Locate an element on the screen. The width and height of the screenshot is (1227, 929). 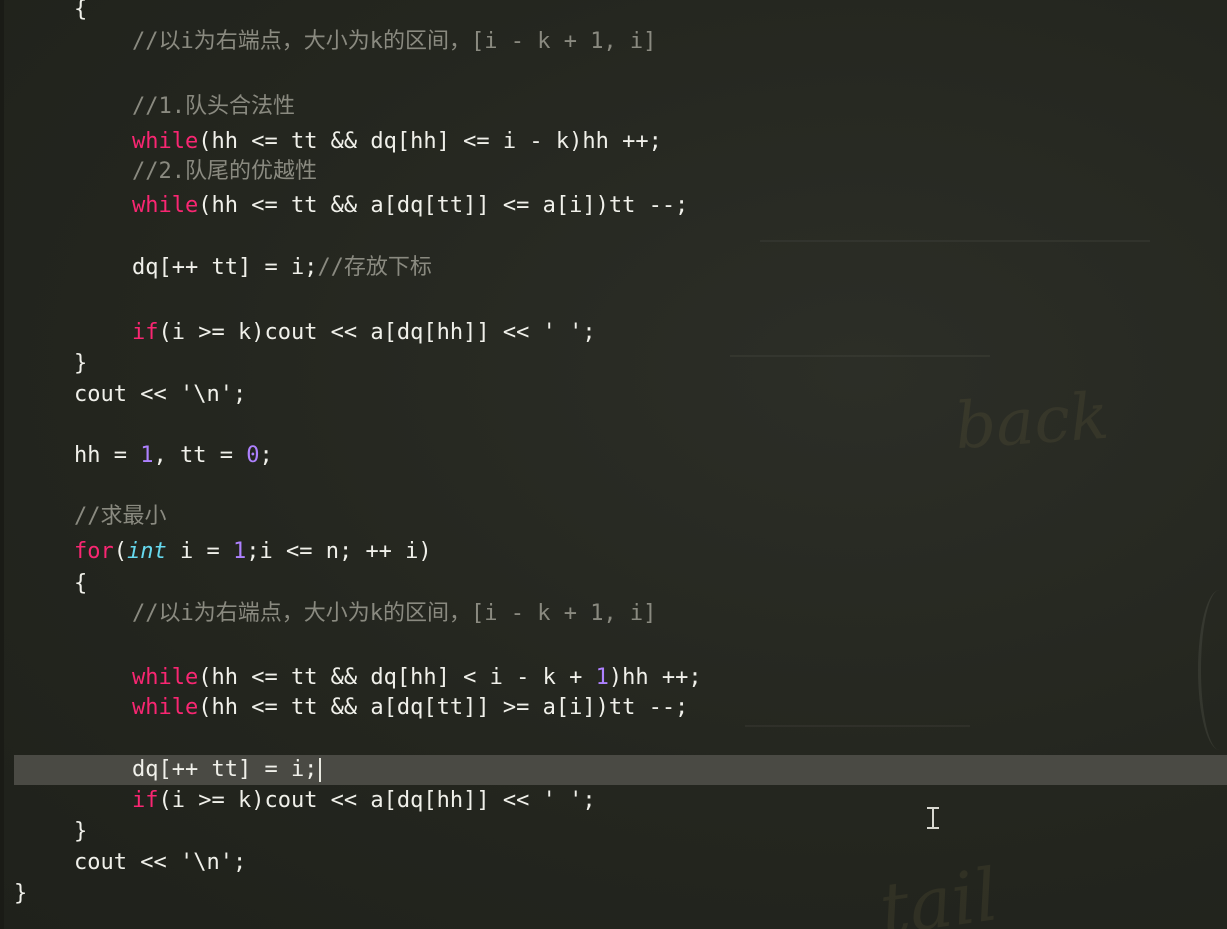
comment-token: //1.队头合法性 is located at coordinates (213, 106).